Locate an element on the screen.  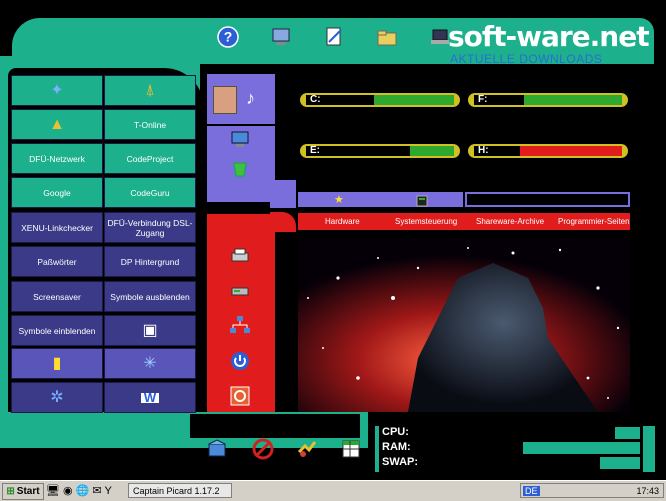
left-button: Symbole ausblenden is located at coordinates (150, 296).